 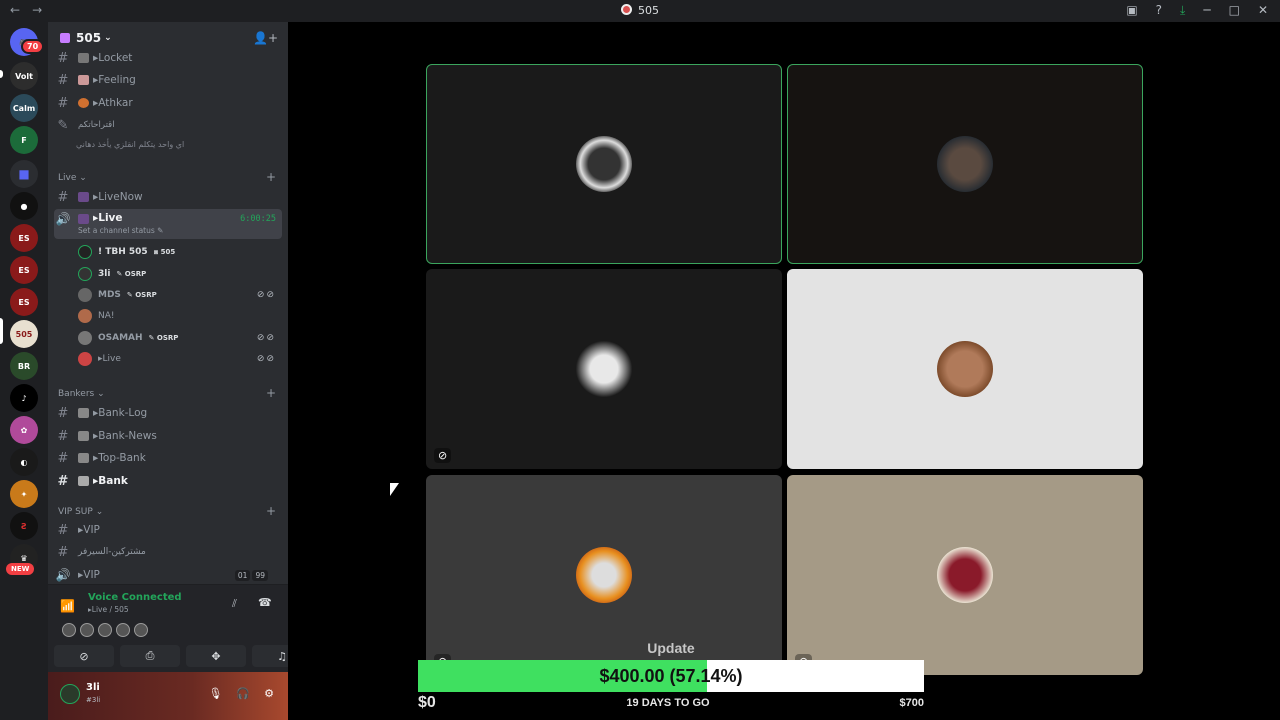 I want to click on voice-participants, so click(x=105, y=630).